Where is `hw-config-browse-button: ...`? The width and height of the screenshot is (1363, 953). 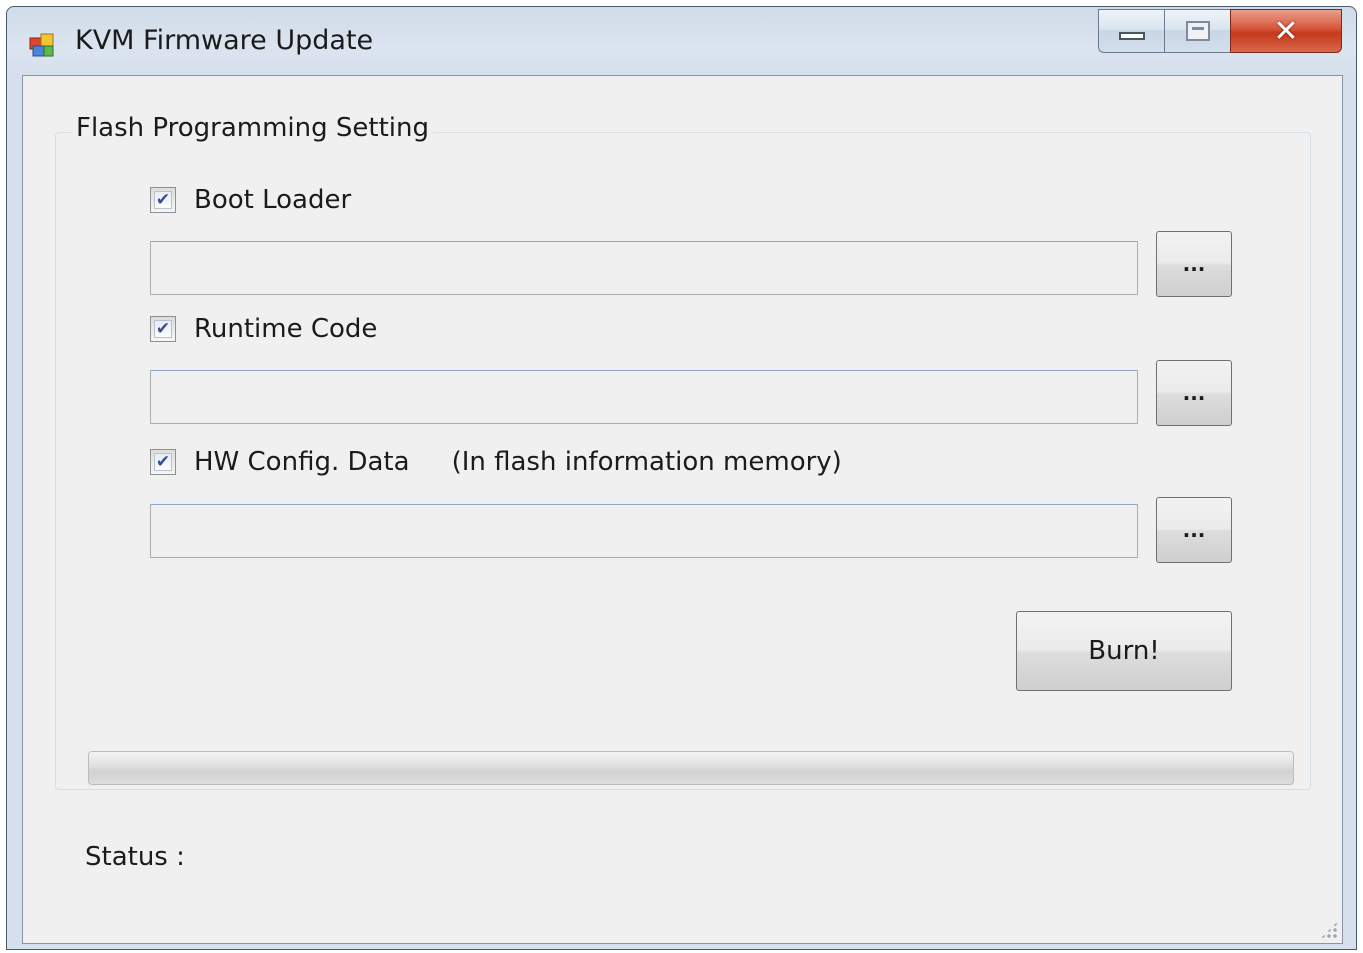
hw-config-browse-button: ... is located at coordinates (1194, 530).